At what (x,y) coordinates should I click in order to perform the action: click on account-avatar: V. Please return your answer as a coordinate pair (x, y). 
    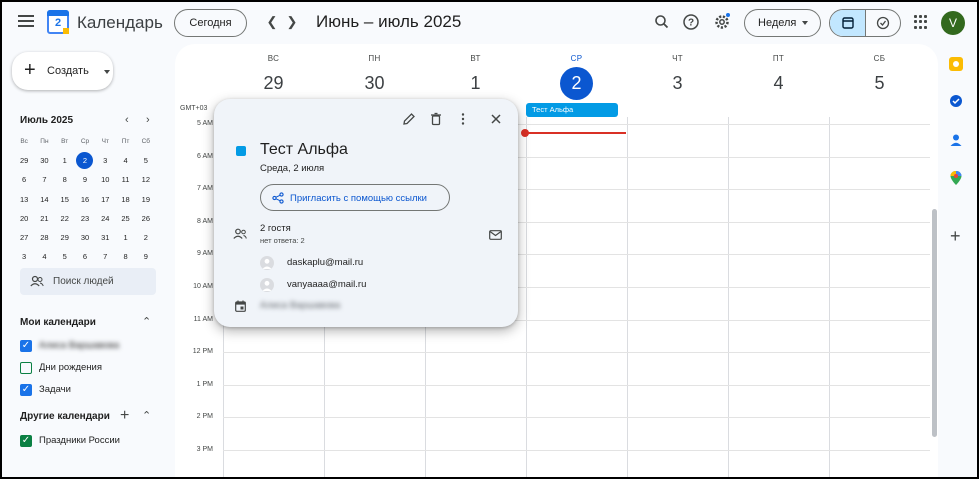
    Looking at the image, I should click on (953, 23).